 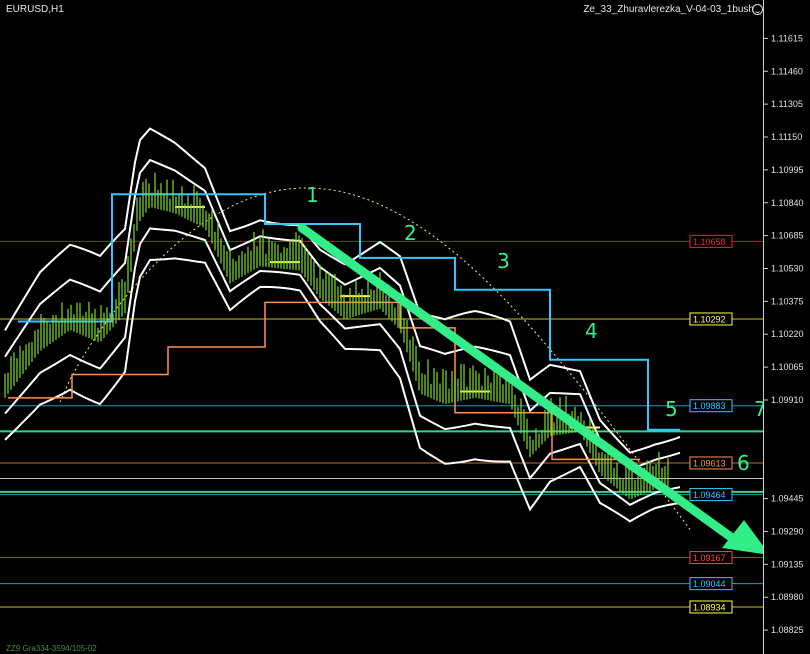 What do you see at coordinates (787, 38) in the screenshot?
I see `price-tick-label: 1.11615` at bounding box center [787, 38].